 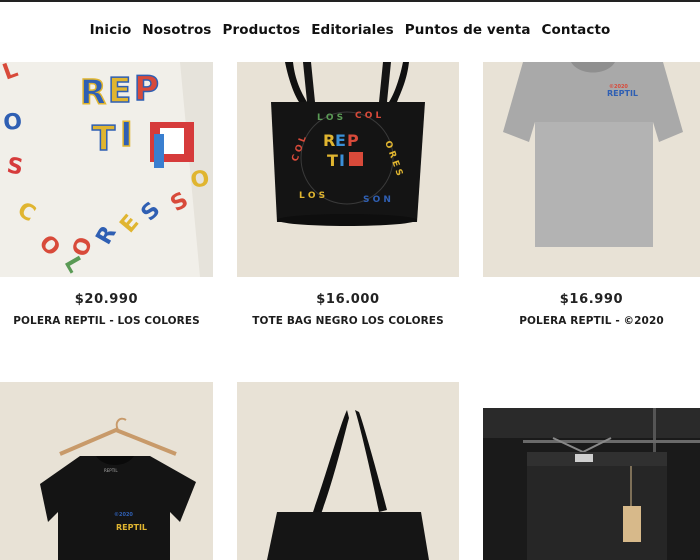 I want to click on tshirt-print-artwork: L O S C O L O R E S S O R E P T I, so click(x=106, y=169).